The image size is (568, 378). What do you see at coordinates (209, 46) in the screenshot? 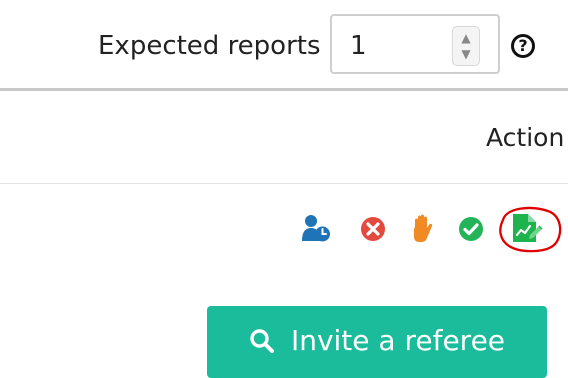
I see `expected-reports-label: Expected reports` at bounding box center [209, 46].